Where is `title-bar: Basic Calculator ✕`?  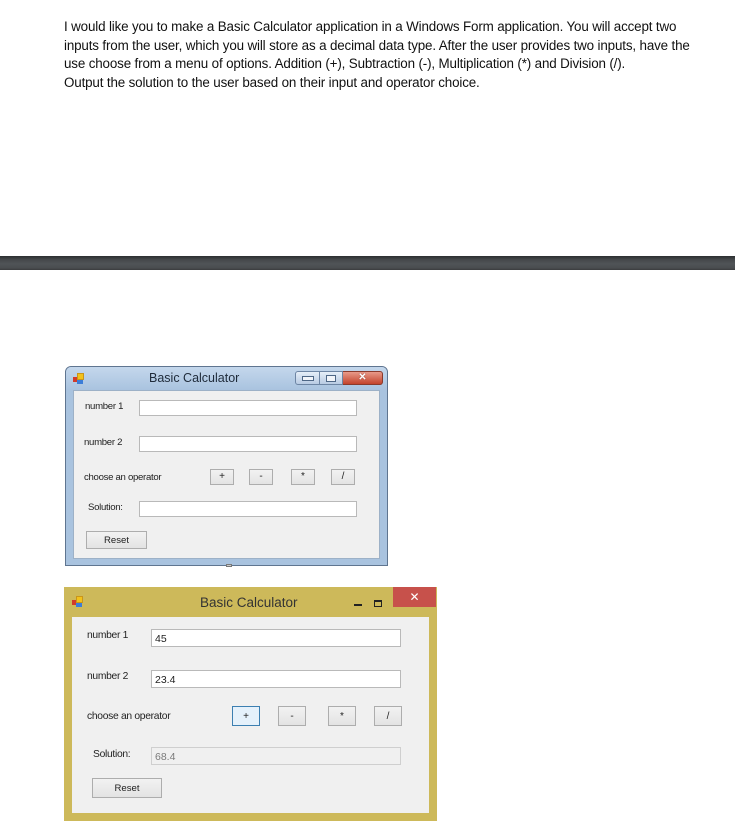
title-bar: Basic Calculator ✕ is located at coordinates (226, 378).